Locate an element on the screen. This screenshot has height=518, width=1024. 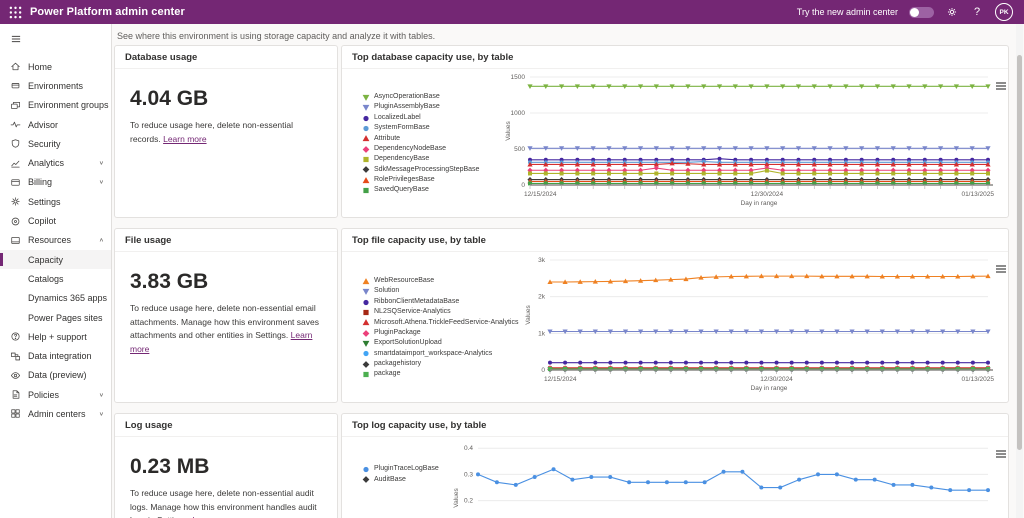
sidebar-item-label: Security is located at coordinates (44, 143).